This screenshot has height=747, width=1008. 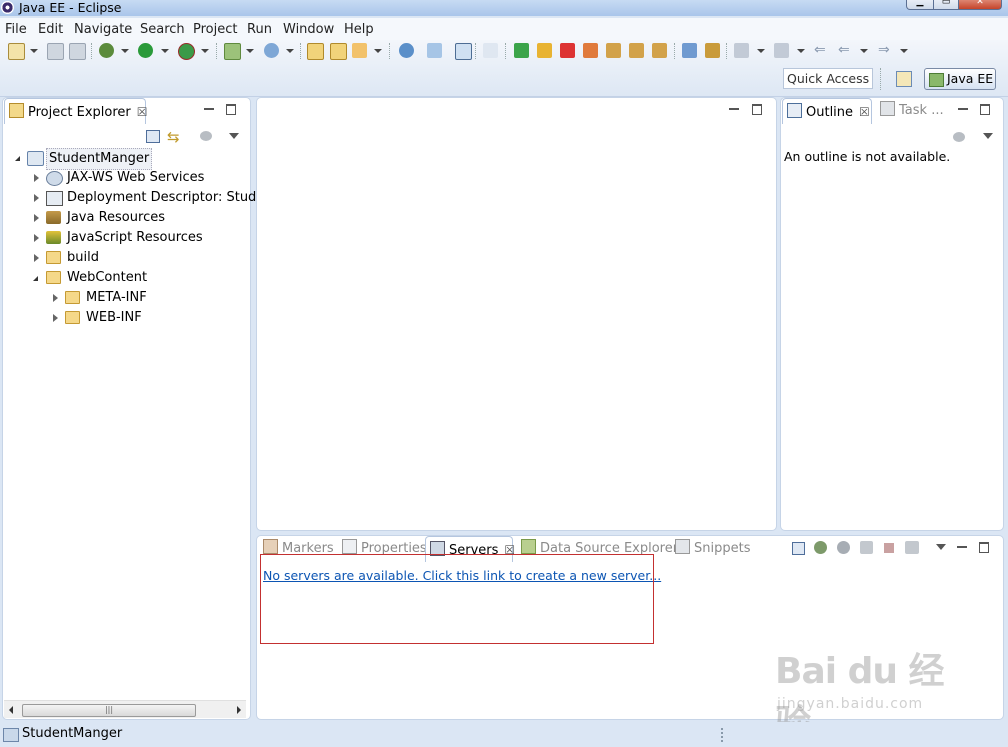 What do you see at coordinates (239, 710) in the screenshot?
I see `scroll-right-icon` at bounding box center [239, 710].